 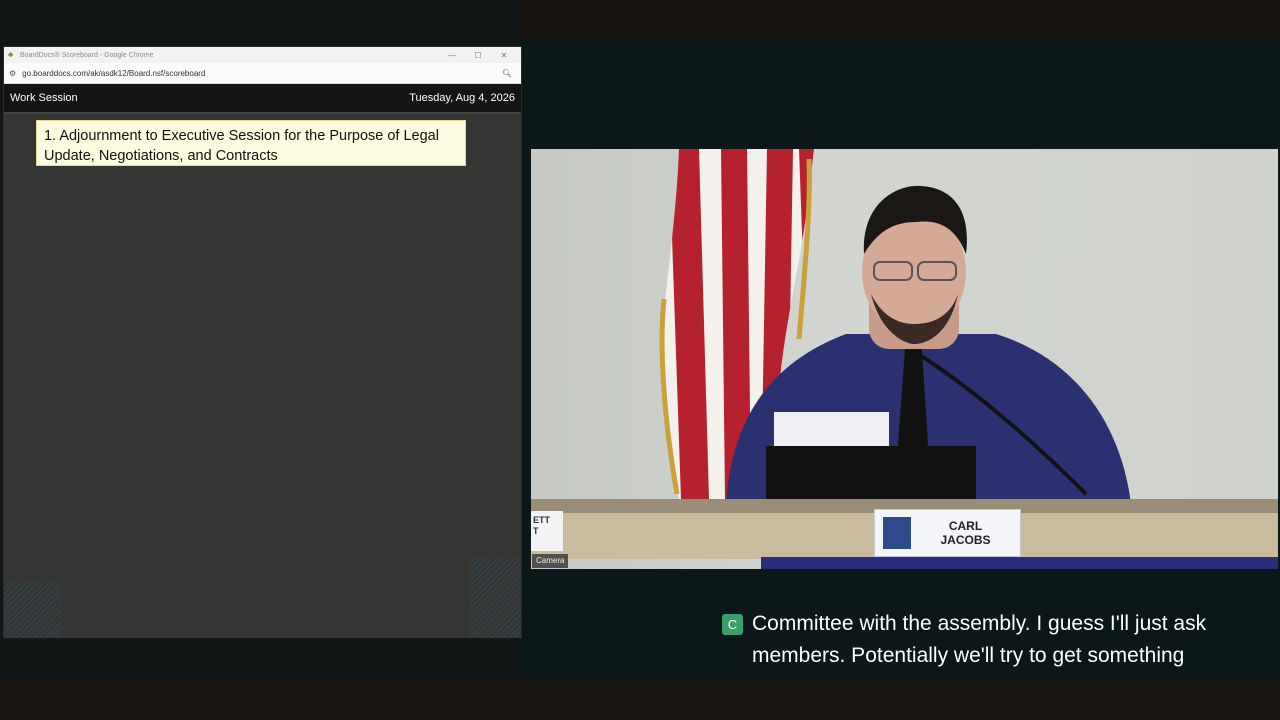 I want to click on maximize-button: ☐, so click(x=478, y=55).